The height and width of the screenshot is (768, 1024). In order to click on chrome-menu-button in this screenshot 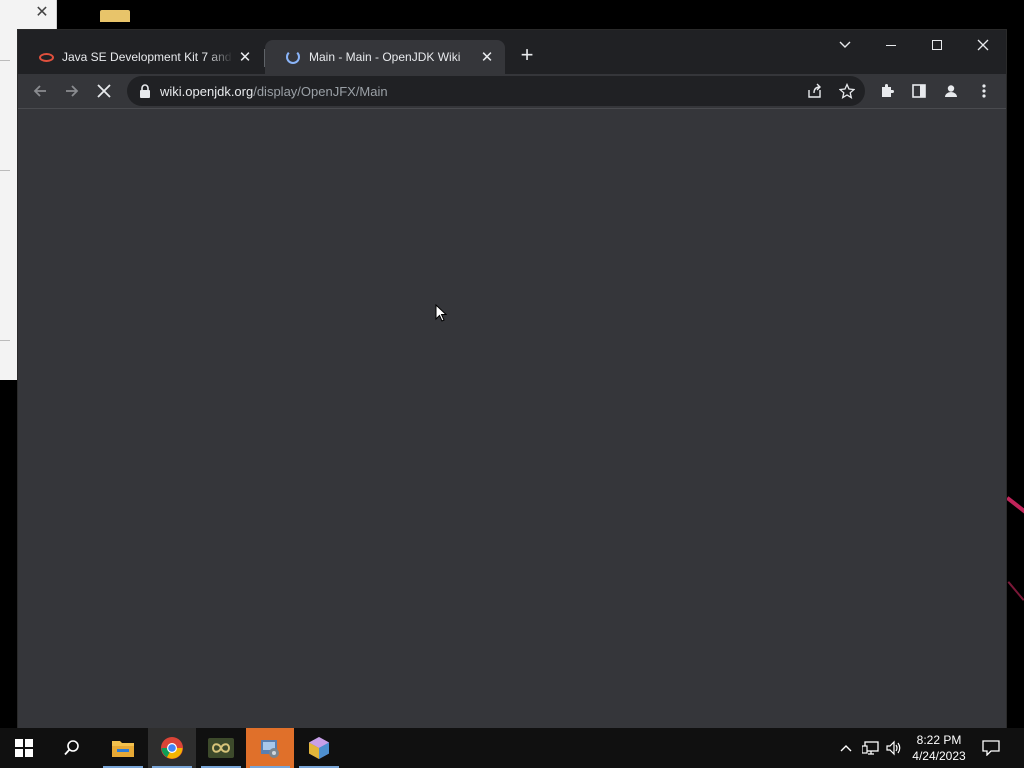, I will do `click(984, 91)`.